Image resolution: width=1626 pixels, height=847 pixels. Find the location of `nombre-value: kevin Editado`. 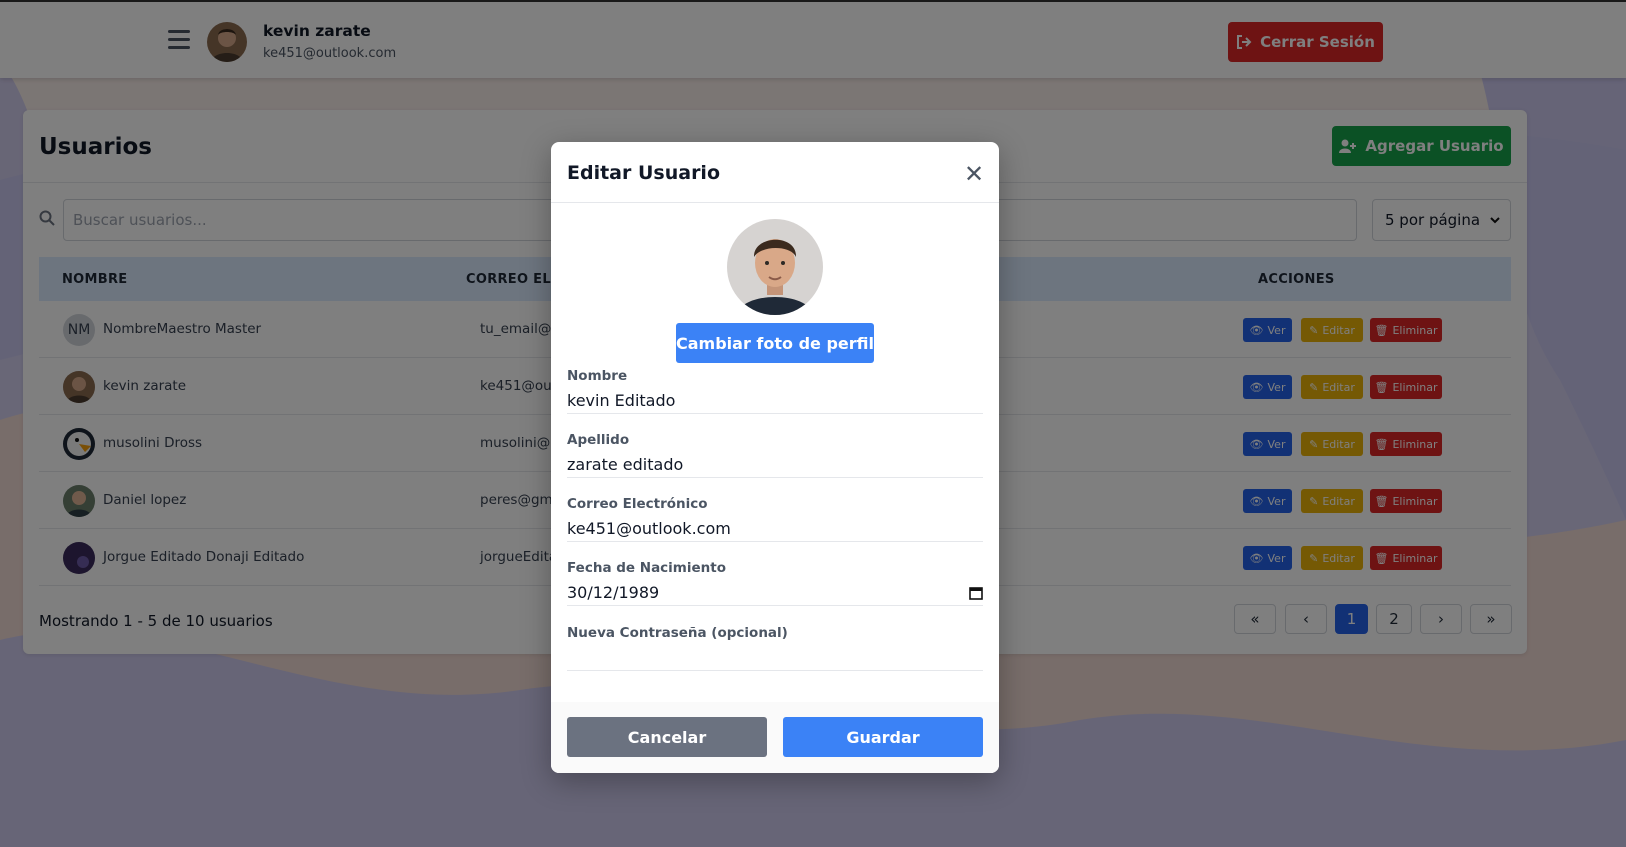

nombre-value: kevin Editado is located at coordinates (621, 400).